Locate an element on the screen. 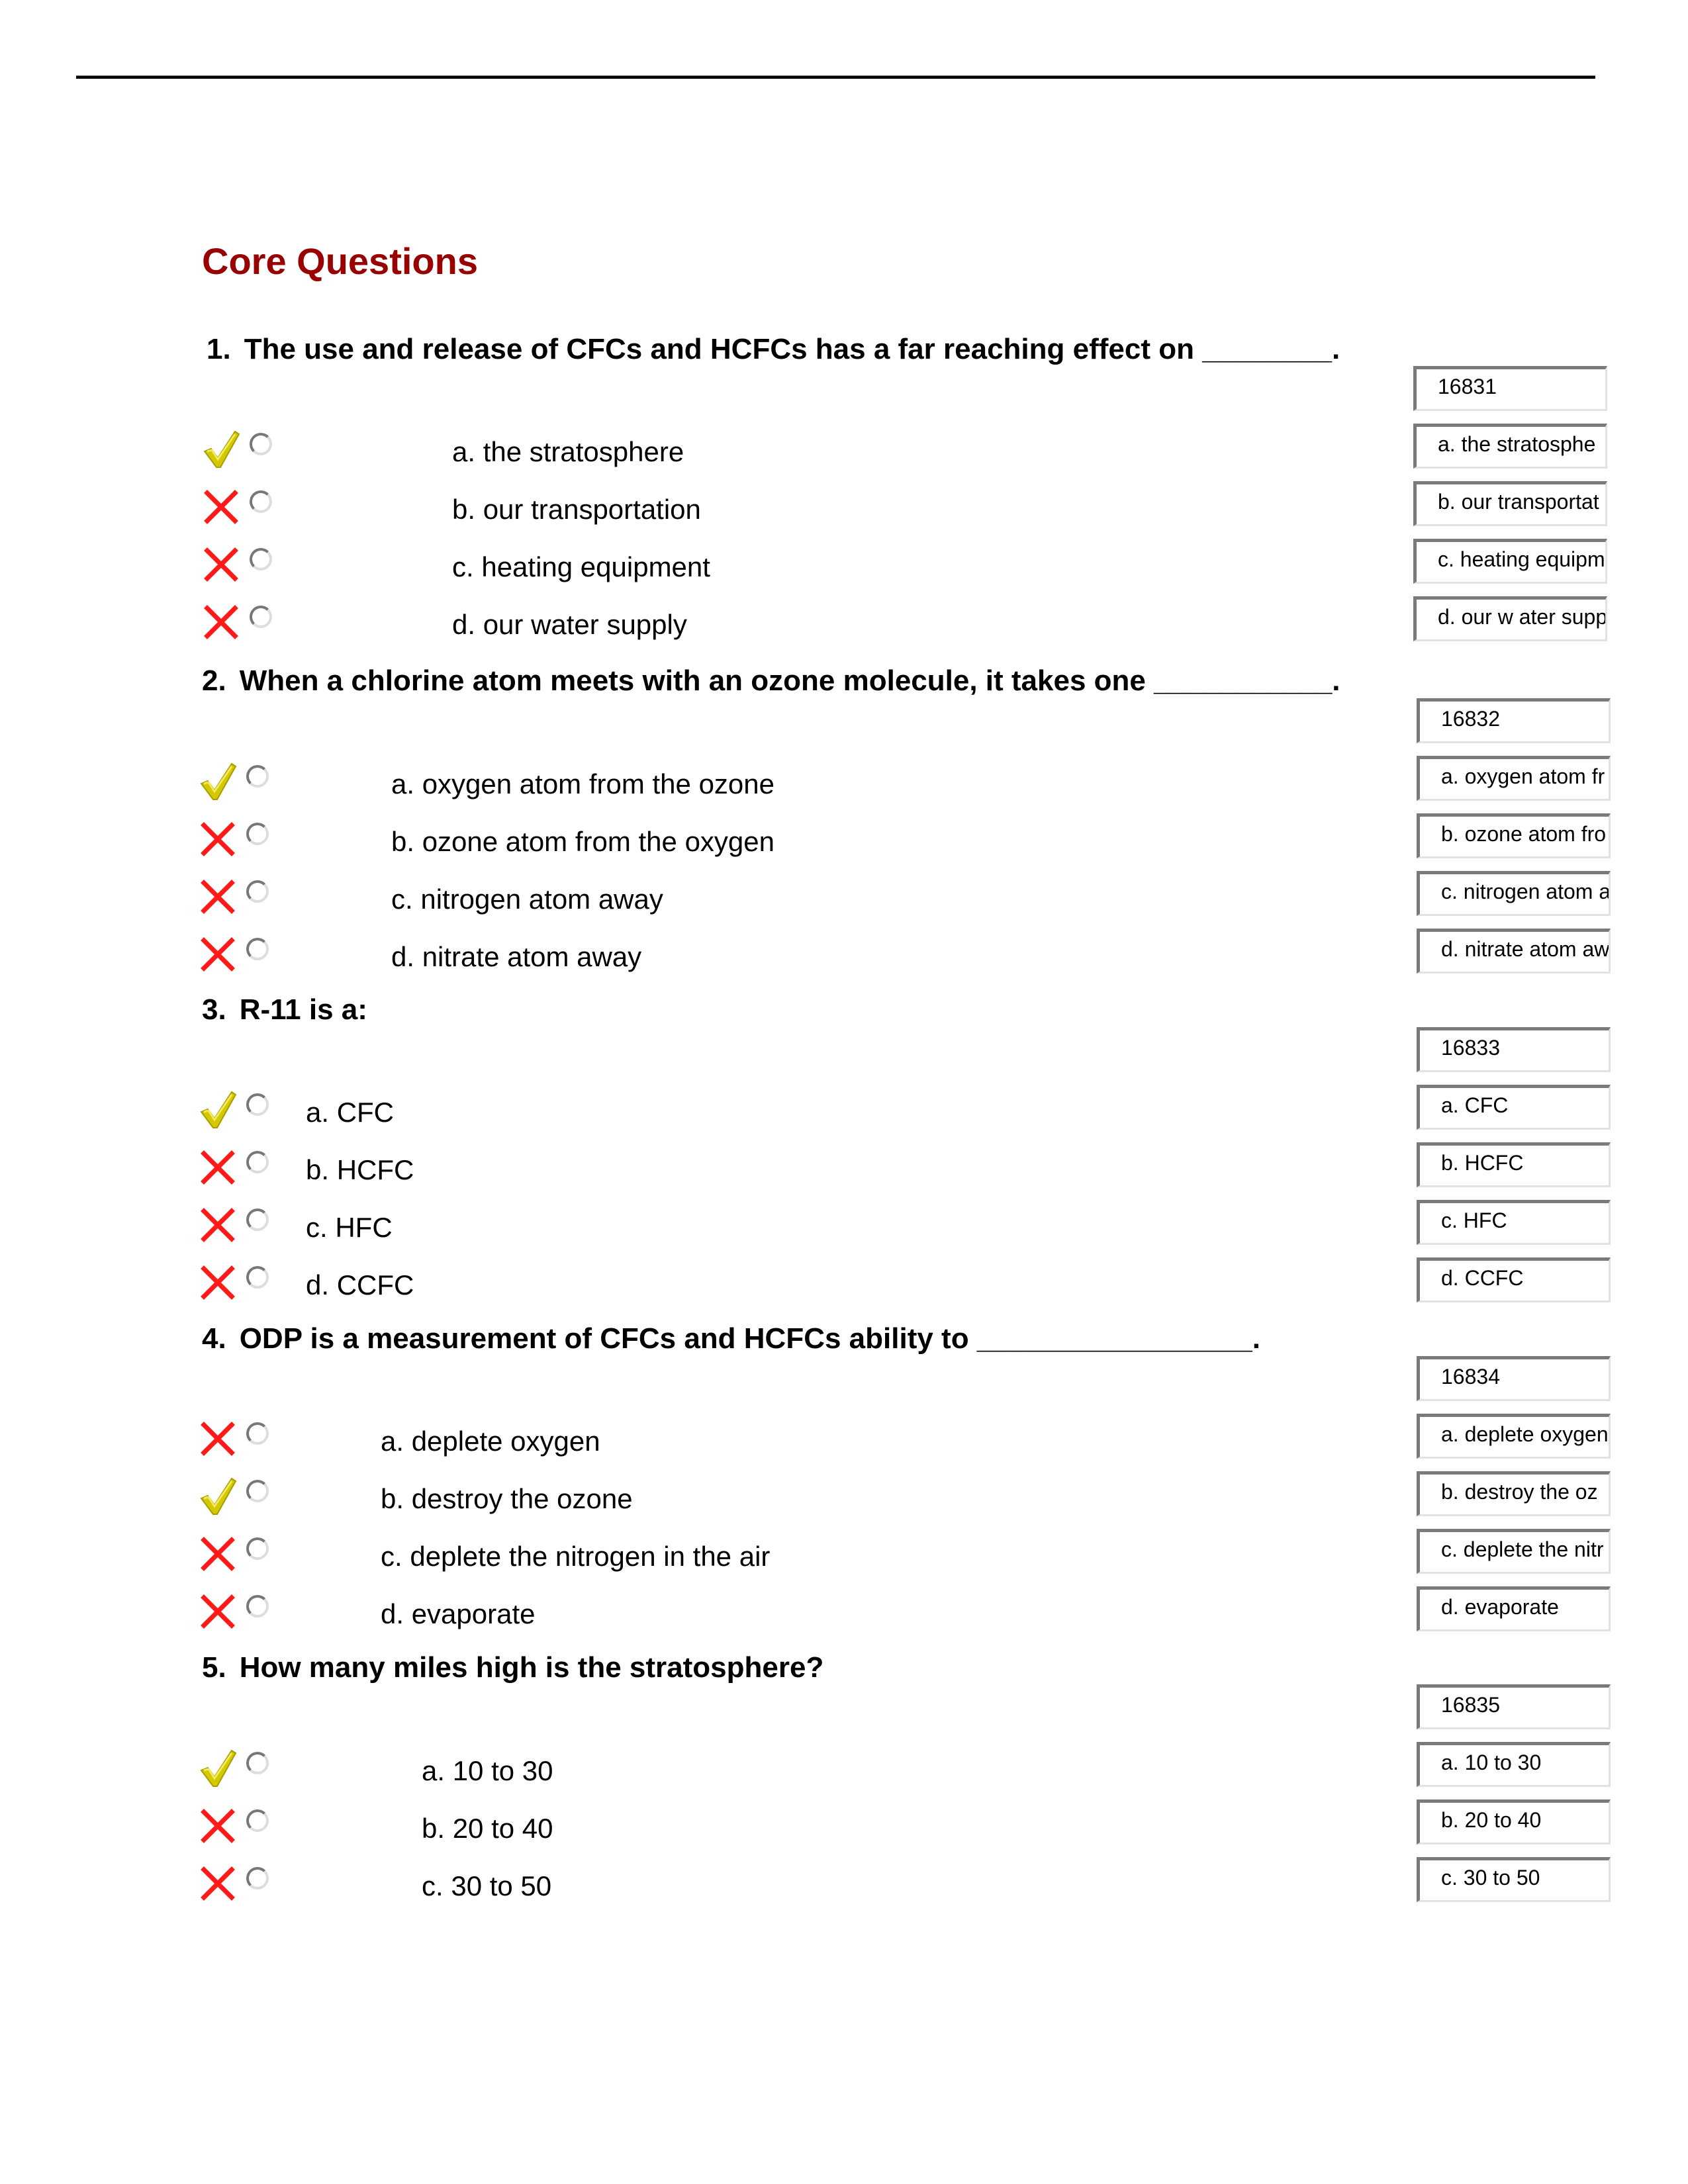 This screenshot has height=2184, width=1688. answer-option: d. nitrate atom away is located at coordinates (761, 954).